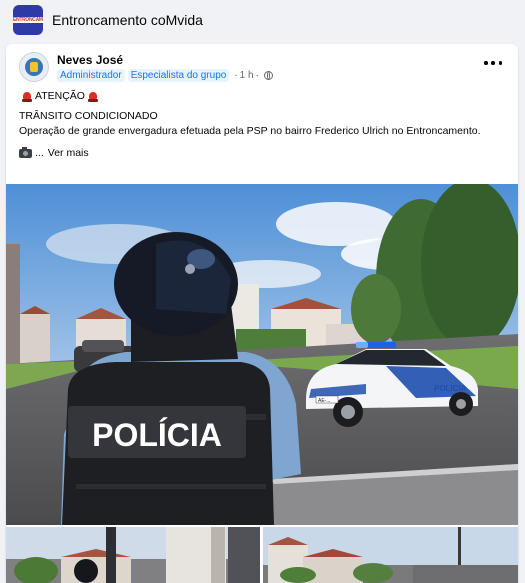  What do you see at coordinates (91, 75) in the screenshot?
I see `badge-admin: Administrador` at bounding box center [91, 75].